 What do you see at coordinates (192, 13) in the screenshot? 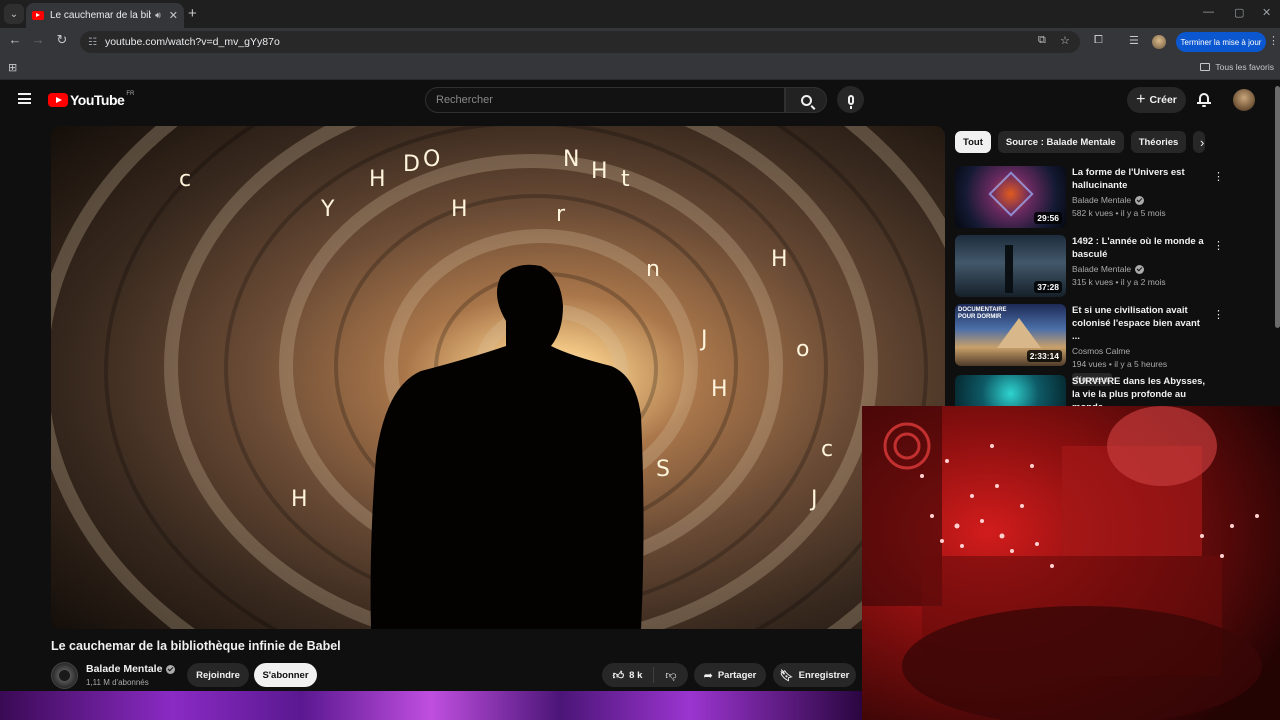
I see `new-tab-button: +` at bounding box center [192, 13].